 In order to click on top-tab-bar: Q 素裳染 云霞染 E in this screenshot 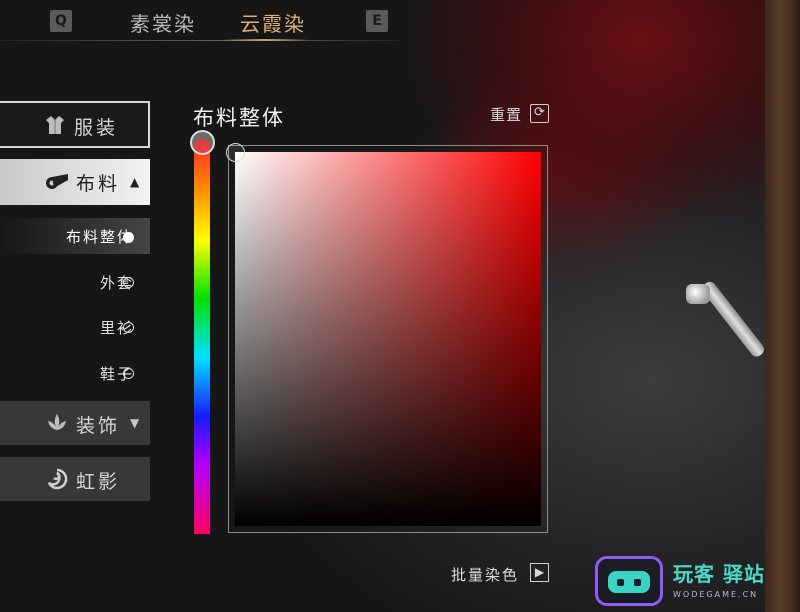, I will do `click(200, 21)`.